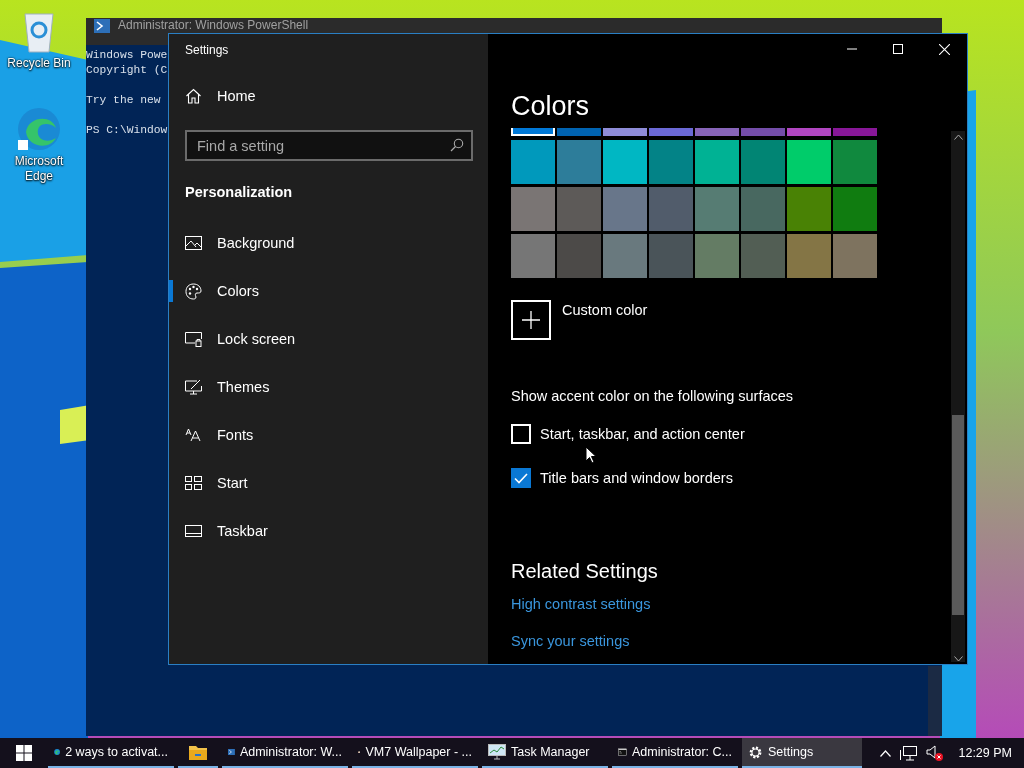 Image resolution: width=1024 pixels, height=768 pixels. I want to click on chevron-up-icon, so click(886, 753).